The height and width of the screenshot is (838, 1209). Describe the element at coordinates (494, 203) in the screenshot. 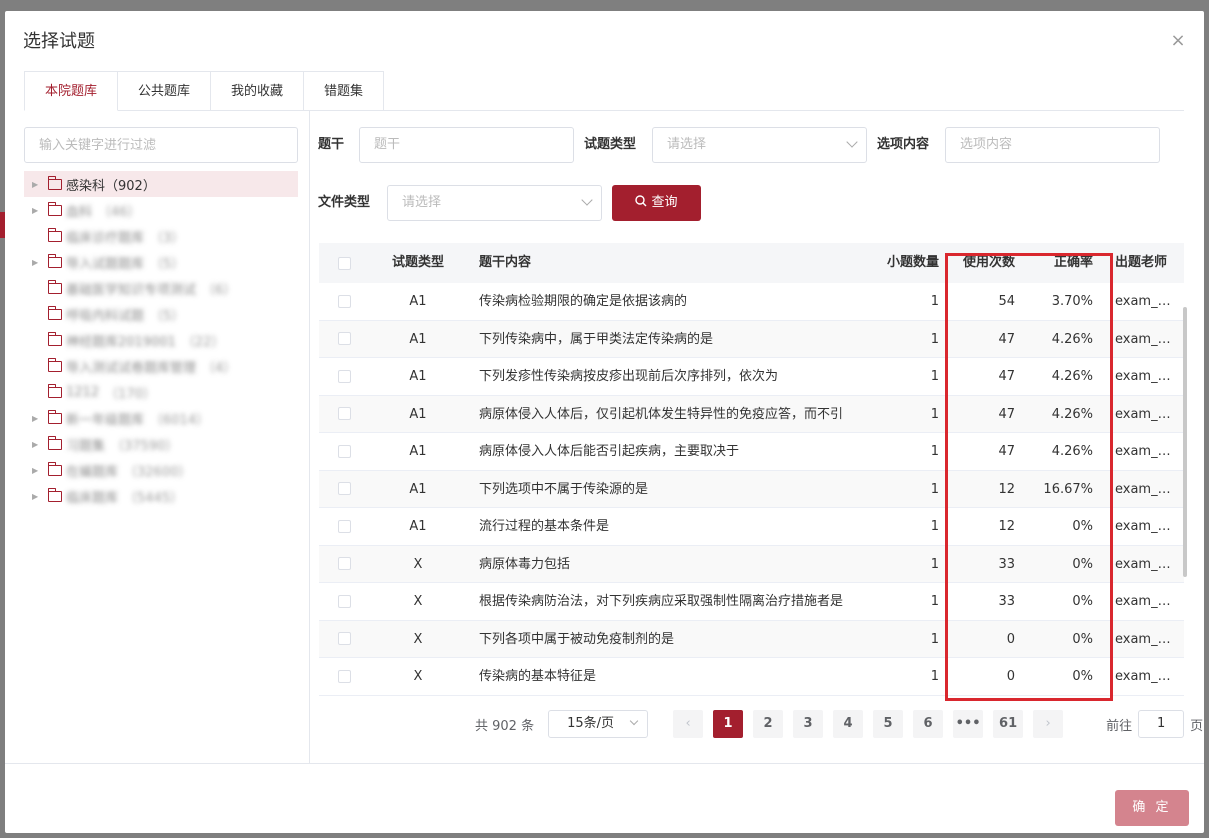

I see `file-type-select: 请选择` at that location.